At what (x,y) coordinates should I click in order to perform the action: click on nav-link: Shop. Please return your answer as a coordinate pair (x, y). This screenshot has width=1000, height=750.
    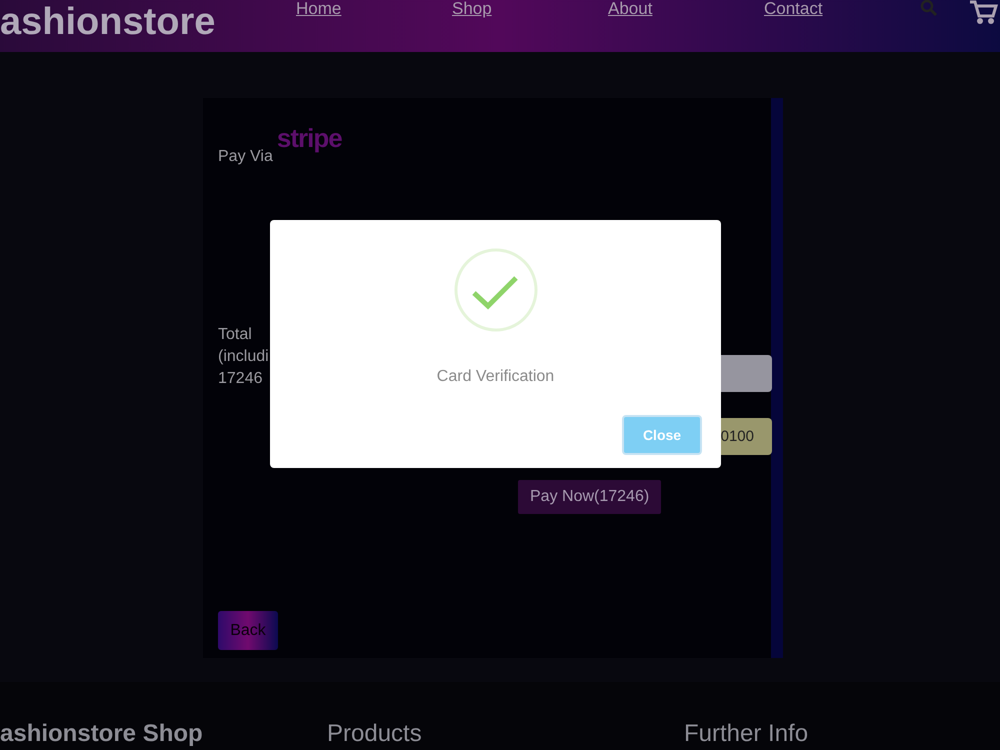
    Looking at the image, I should click on (530, 9).